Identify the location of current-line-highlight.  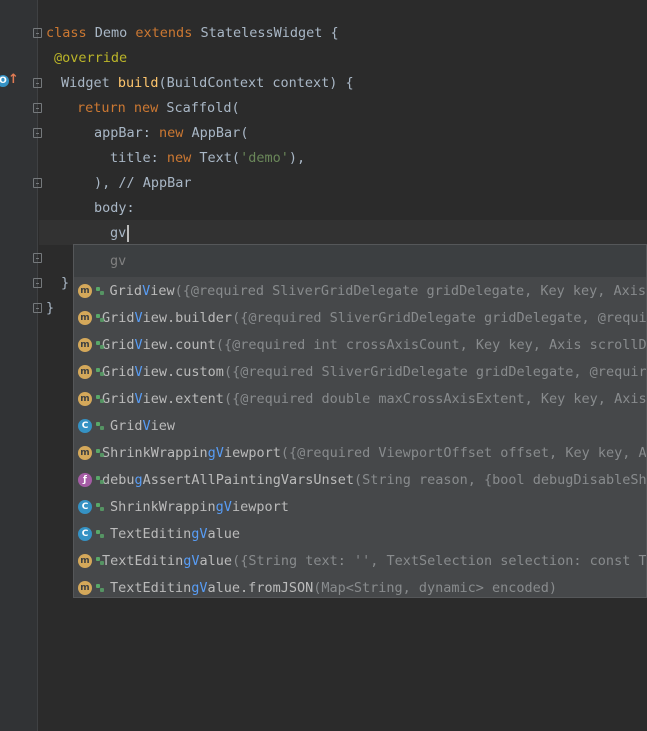
(343, 232).